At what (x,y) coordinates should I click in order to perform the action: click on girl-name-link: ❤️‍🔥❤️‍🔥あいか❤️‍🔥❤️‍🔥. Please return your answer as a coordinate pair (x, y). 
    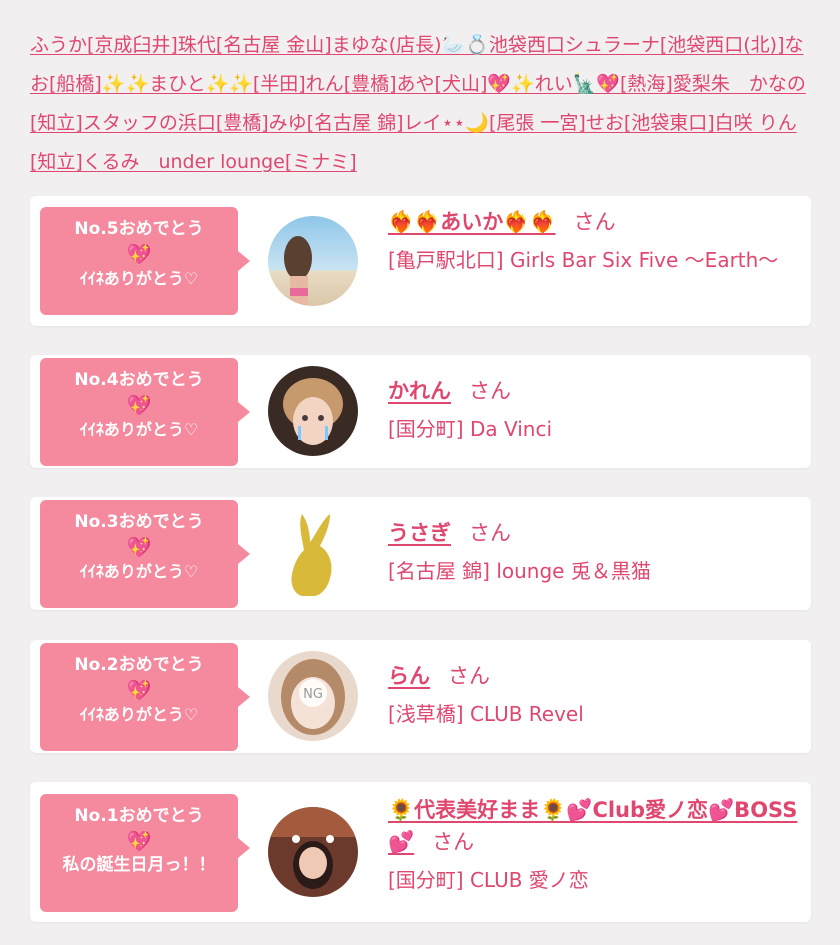
    Looking at the image, I should click on (472, 222).